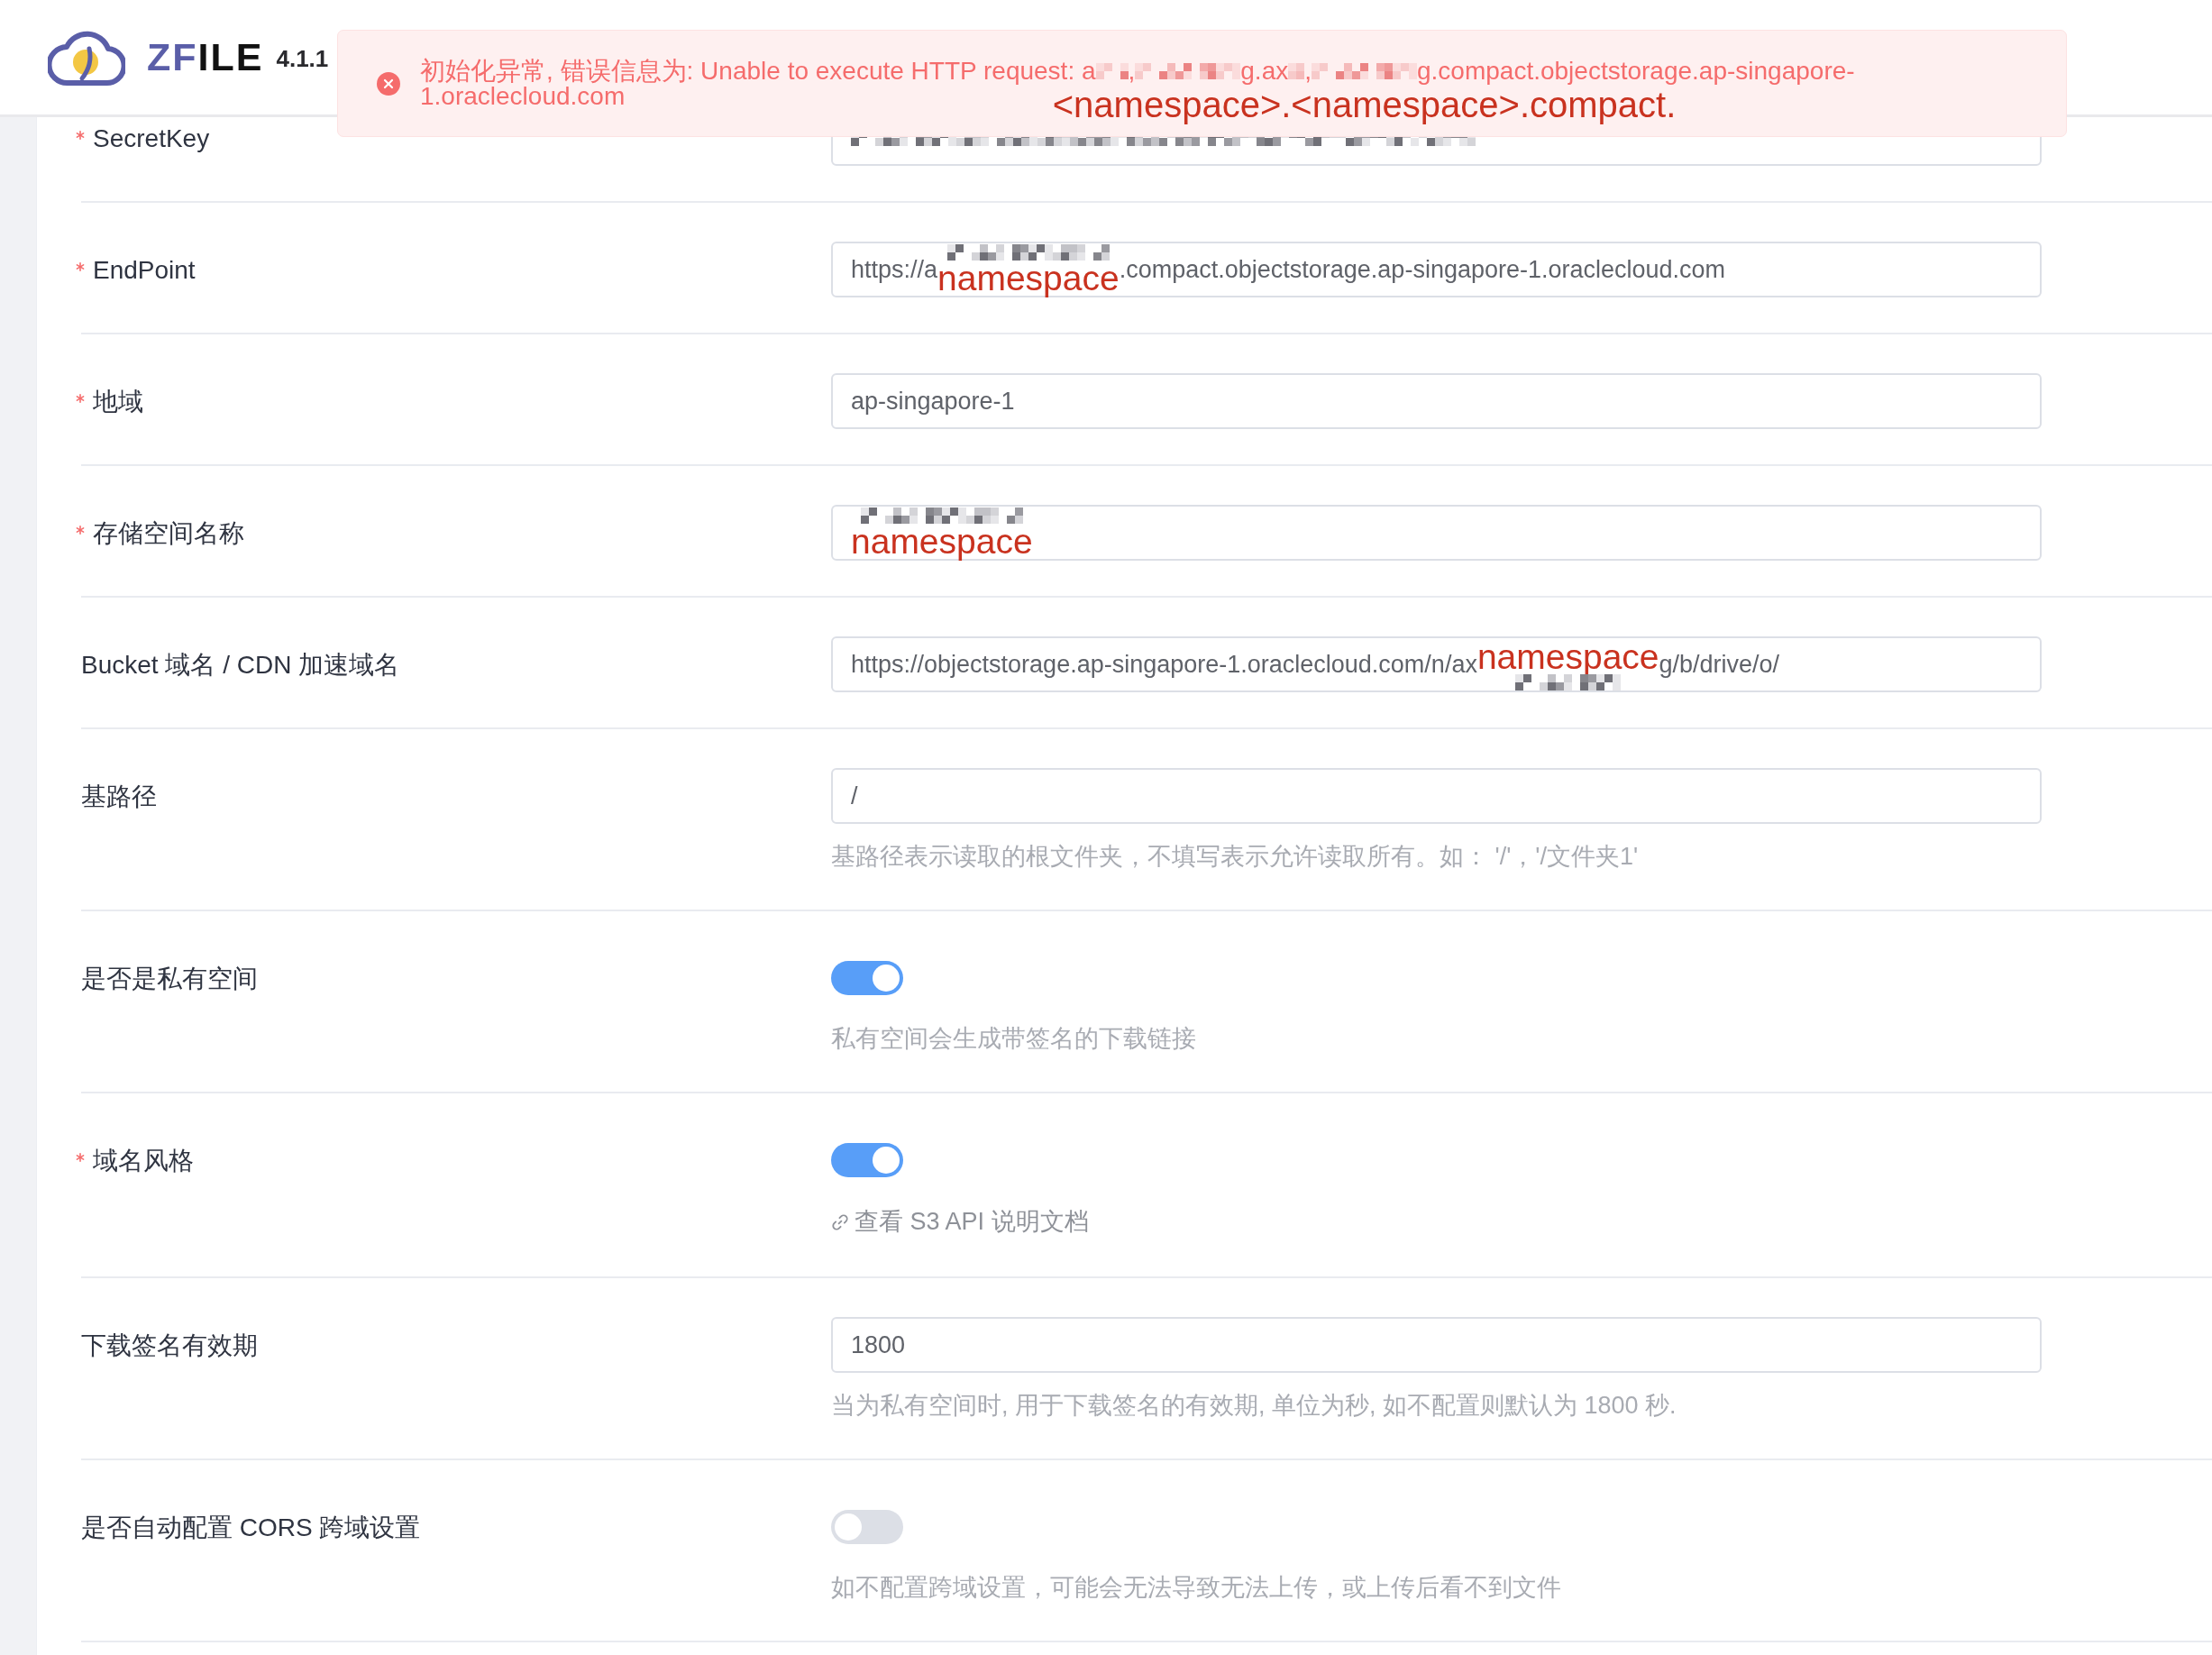 The image size is (2212, 1655). I want to click on field-label: 地域, so click(118, 401).